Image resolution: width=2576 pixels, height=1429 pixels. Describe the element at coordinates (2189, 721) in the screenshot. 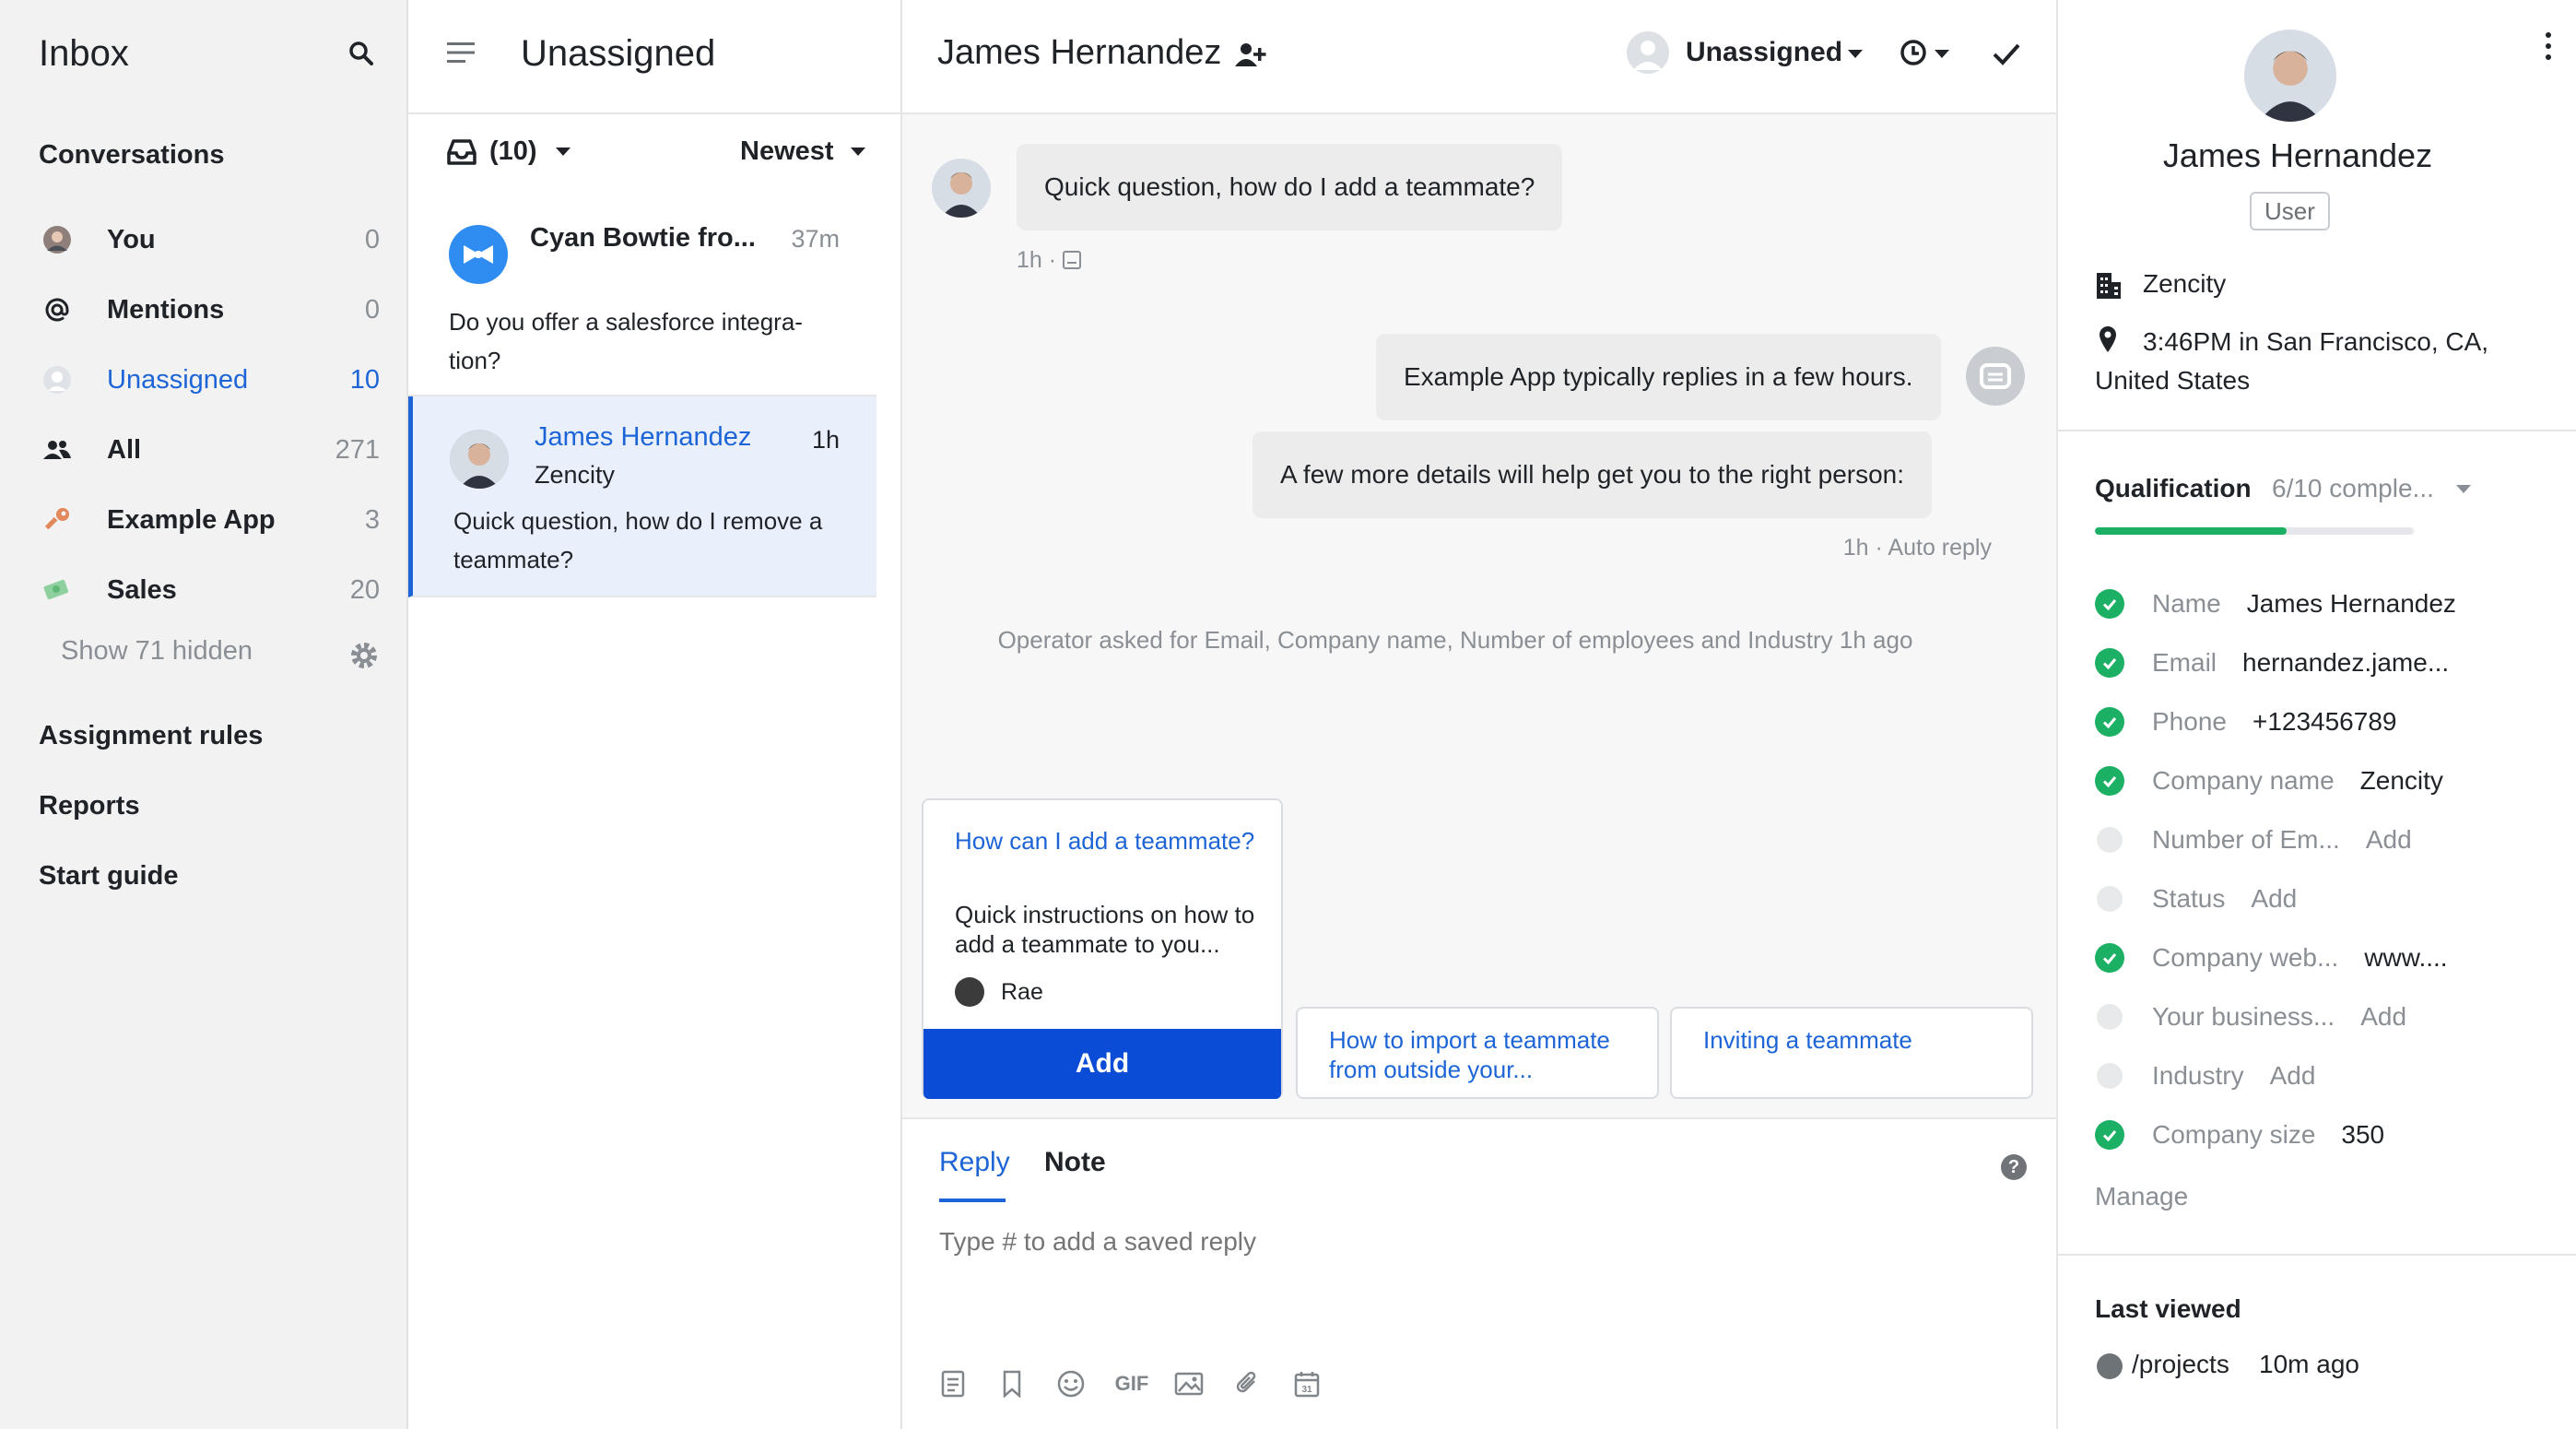

I see `attribute-key: Phone` at that location.